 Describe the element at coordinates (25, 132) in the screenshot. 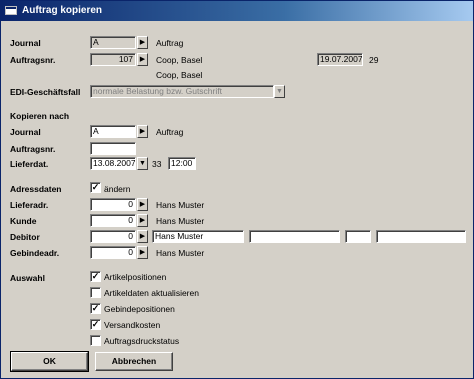

I see `target-journal-label: Journal` at that location.